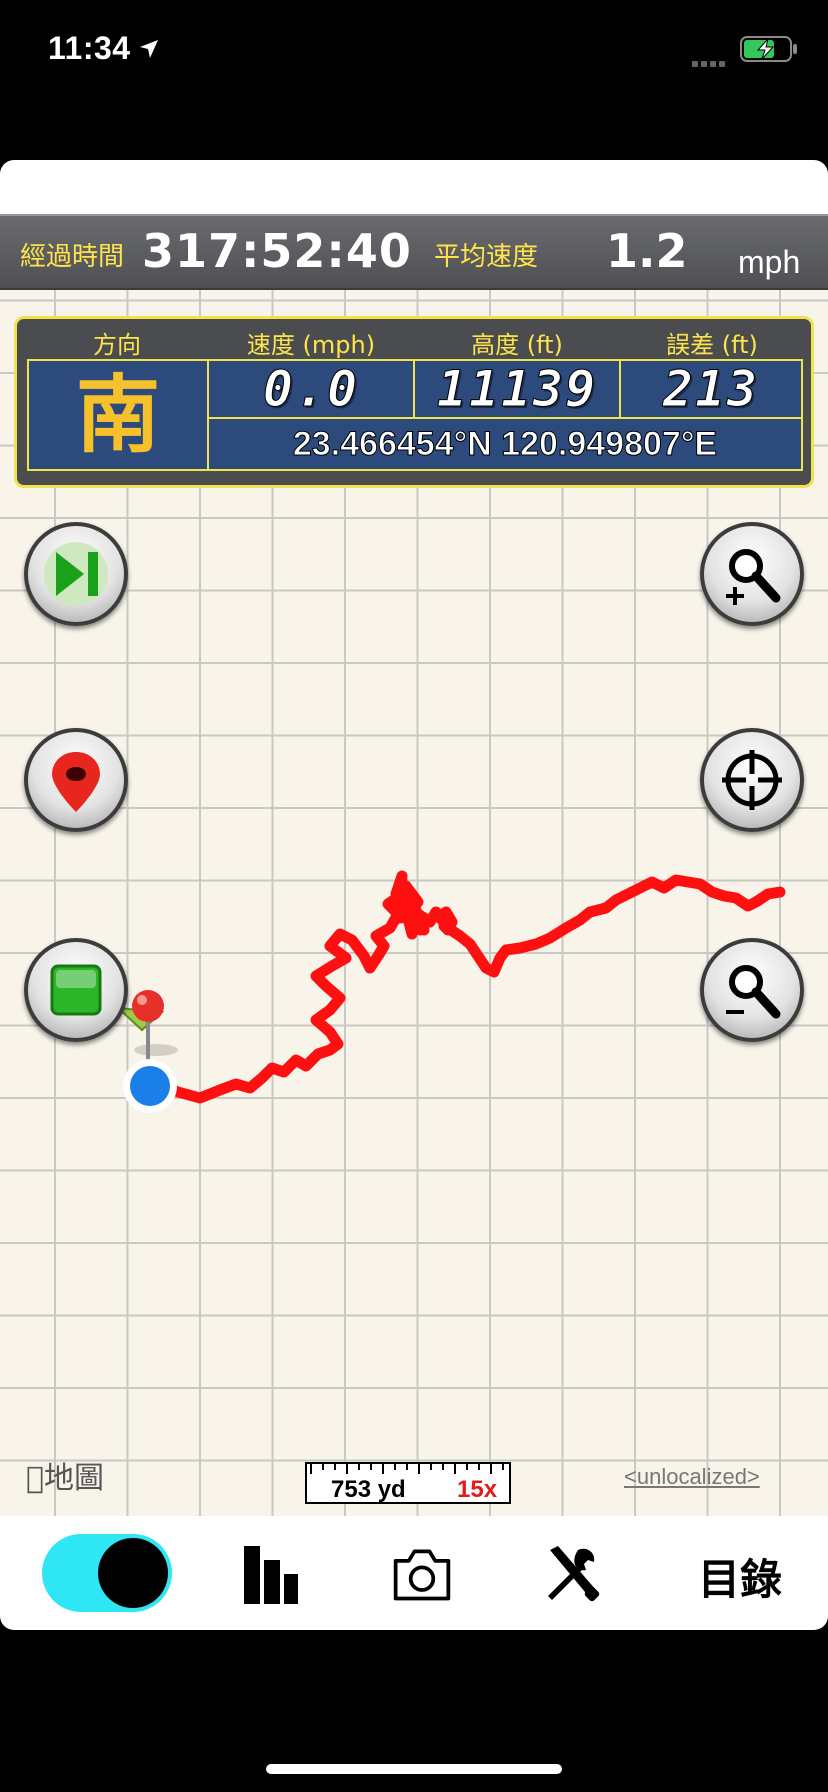  Describe the element at coordinates (150, 1086) in the screenshot. I see `current-location-dot-icon` at that location.